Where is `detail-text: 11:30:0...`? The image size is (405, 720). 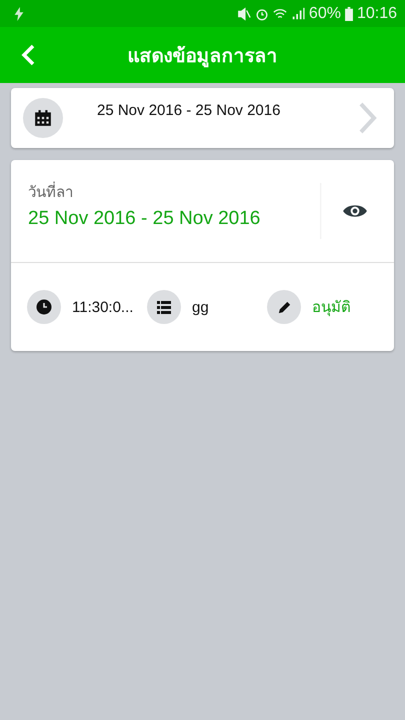 detail-text: 11:30:0... is located at coordinates (103, 307).